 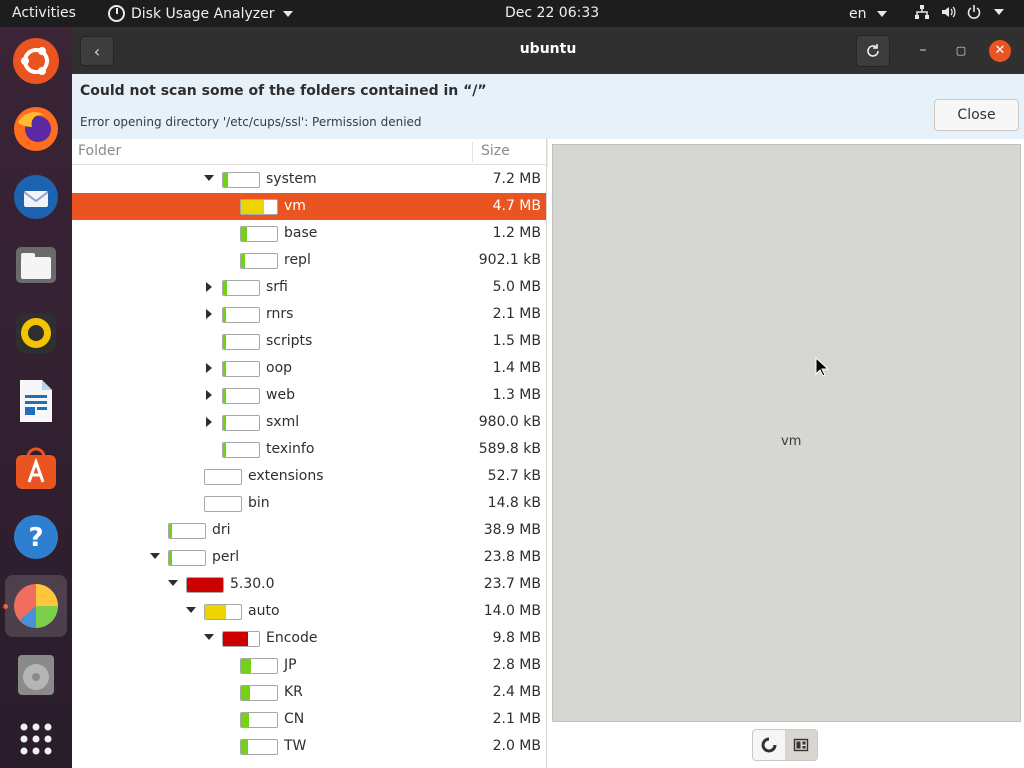 What do you see at coordinates (309, 719) in the screenshot?
I see `tree-row: CN 2.1 MB` at bounding box center [309, 719].